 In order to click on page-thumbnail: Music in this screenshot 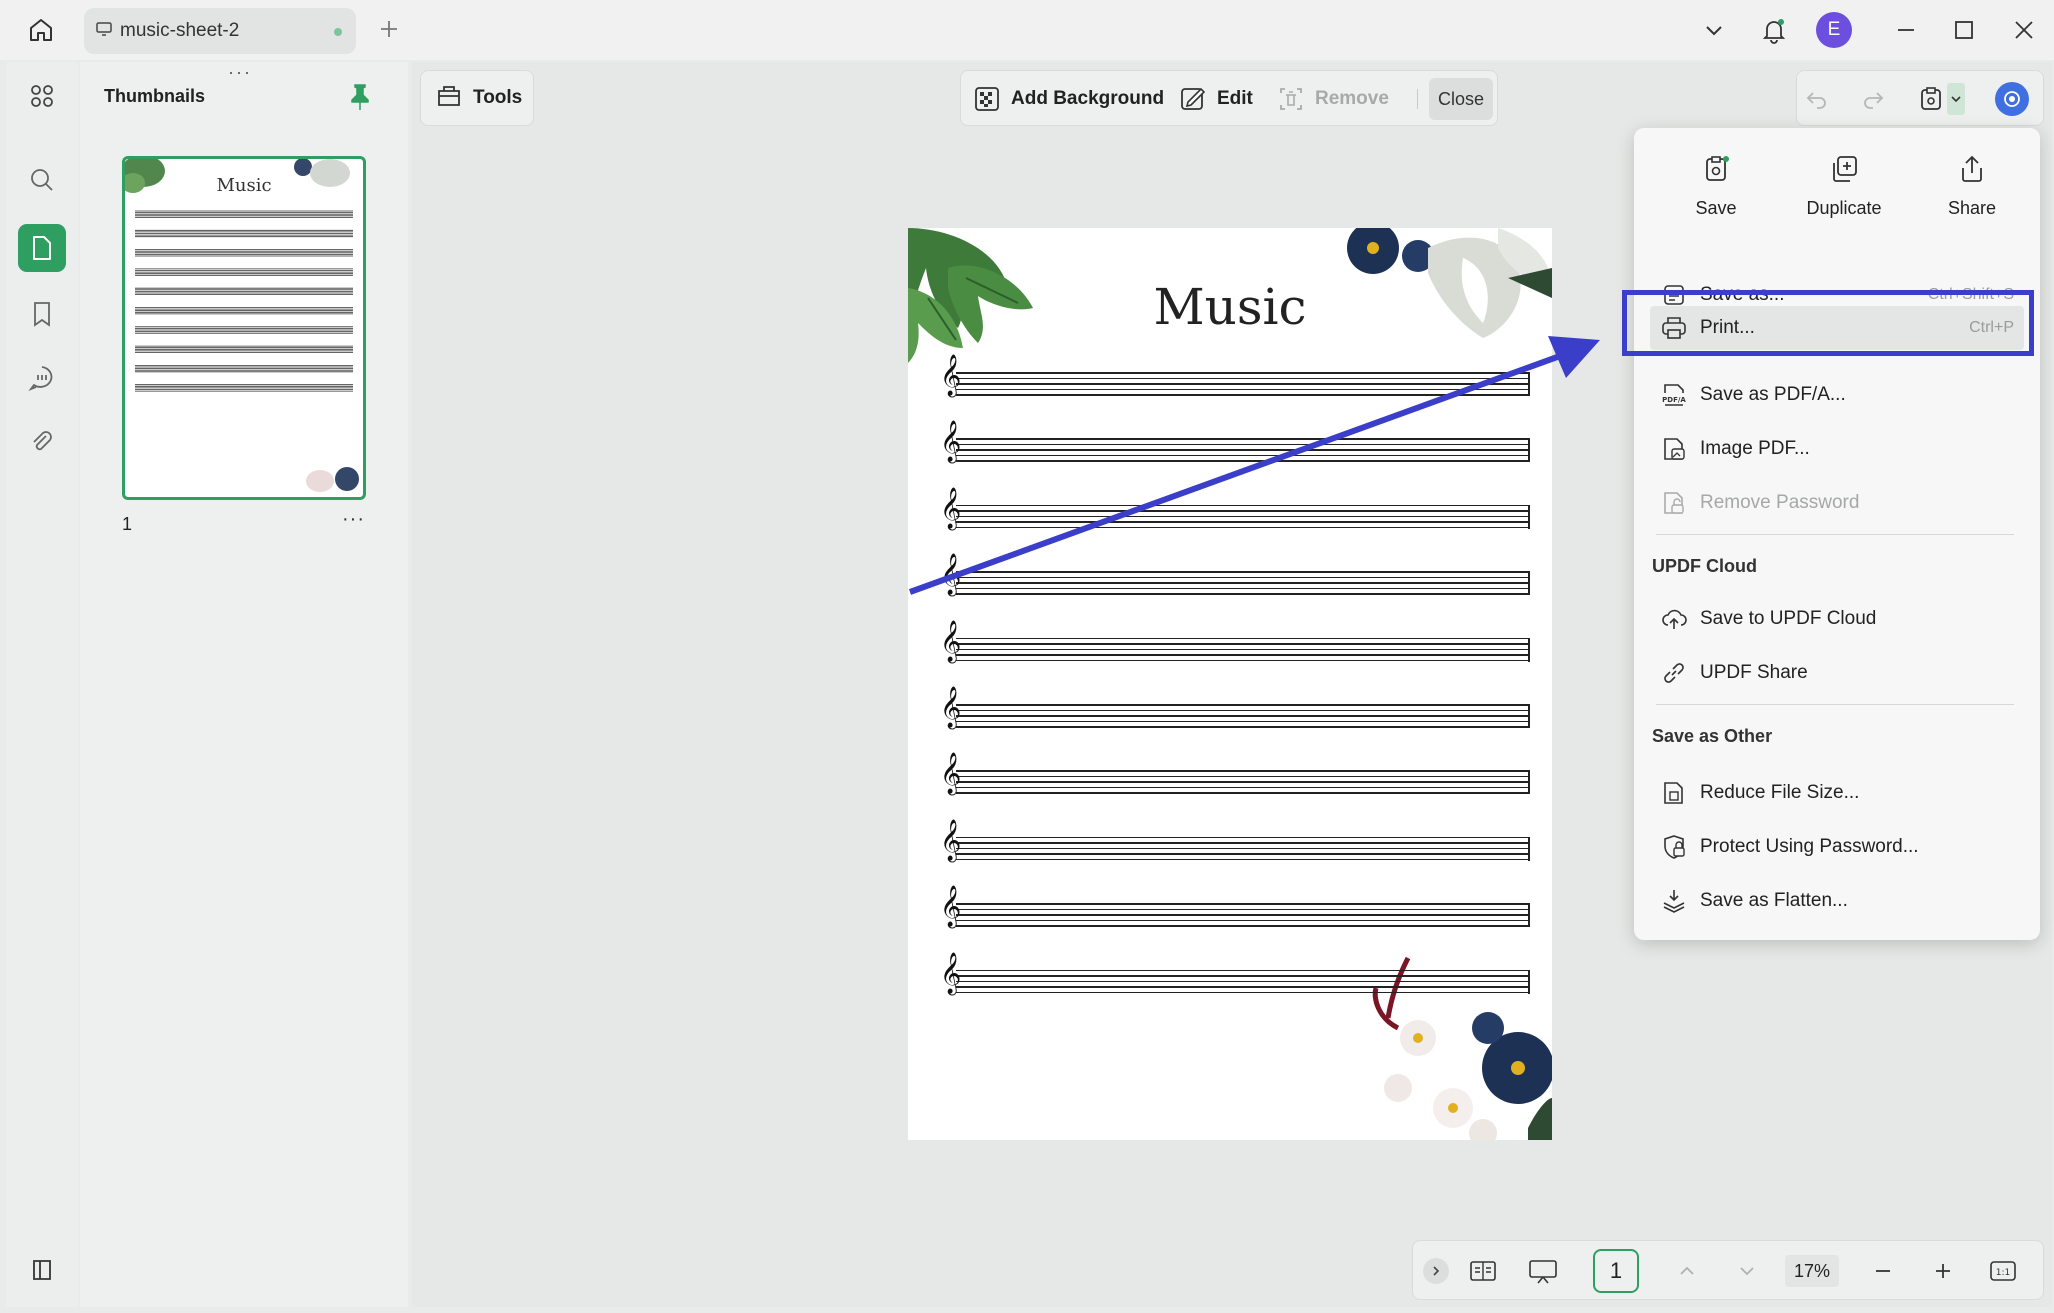, I will do `click(244, 328)`.